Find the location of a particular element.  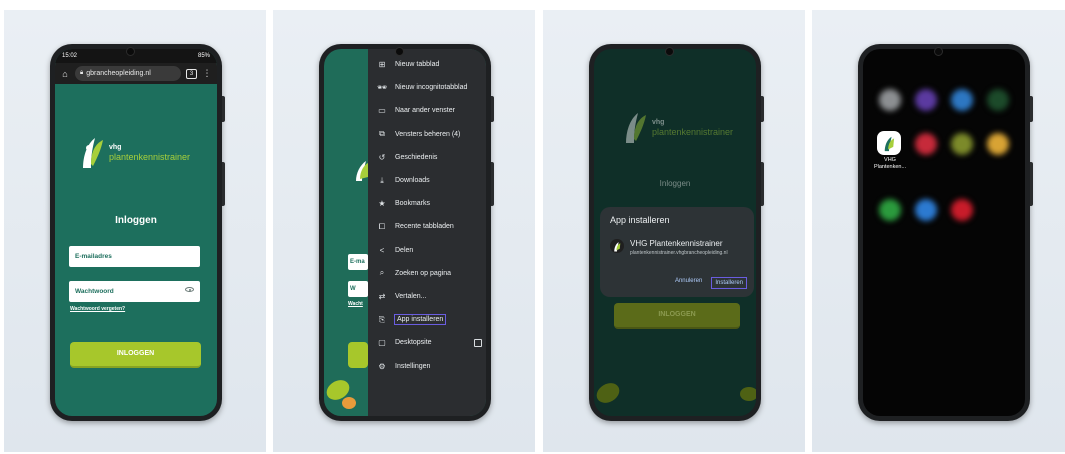

menu-item-install-app: ⎘ App installeren is located at coordinates (427, 319).